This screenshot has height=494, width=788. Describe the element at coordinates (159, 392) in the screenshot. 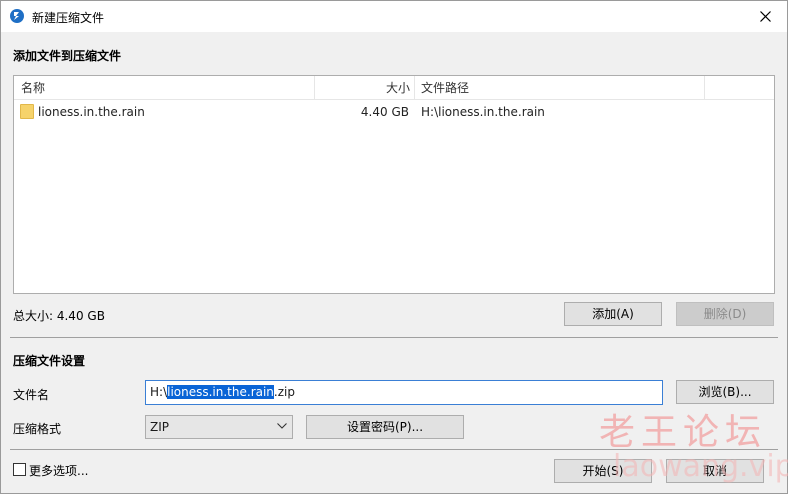

I see `filename-prefix: H:\` at that location.